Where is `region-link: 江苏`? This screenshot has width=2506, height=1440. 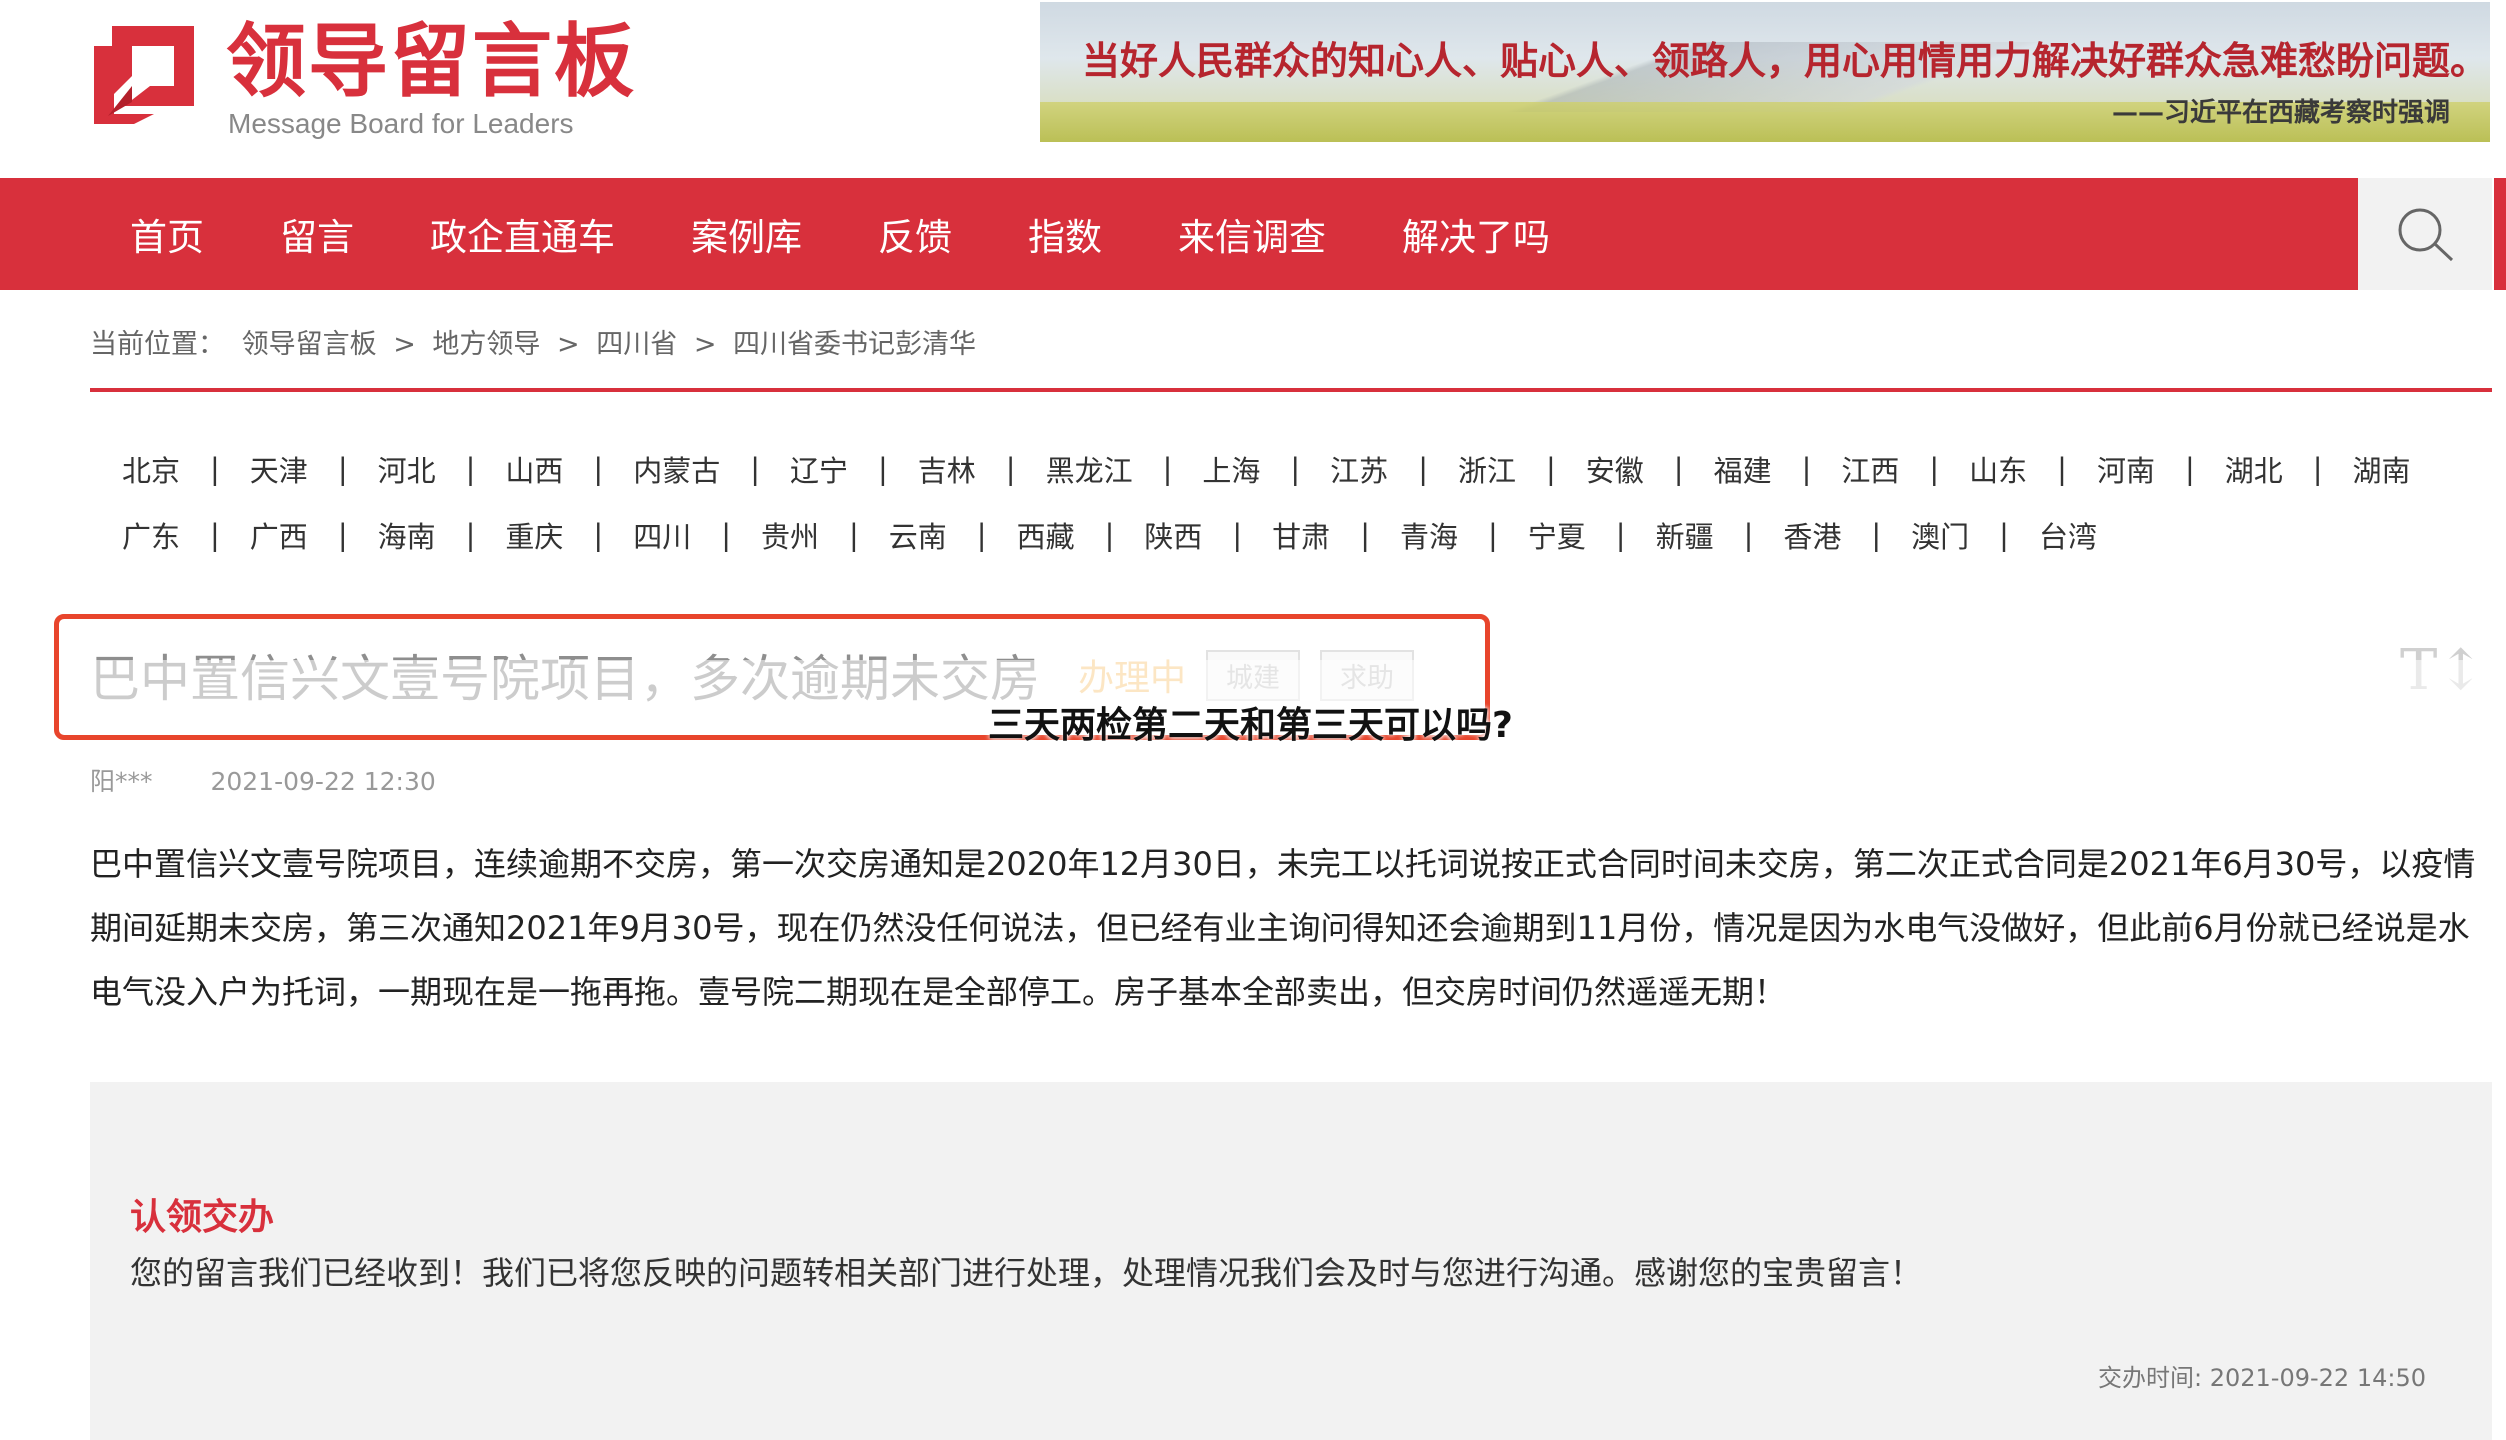
region-link: 江苏 is located at coordinates (1359, 469).